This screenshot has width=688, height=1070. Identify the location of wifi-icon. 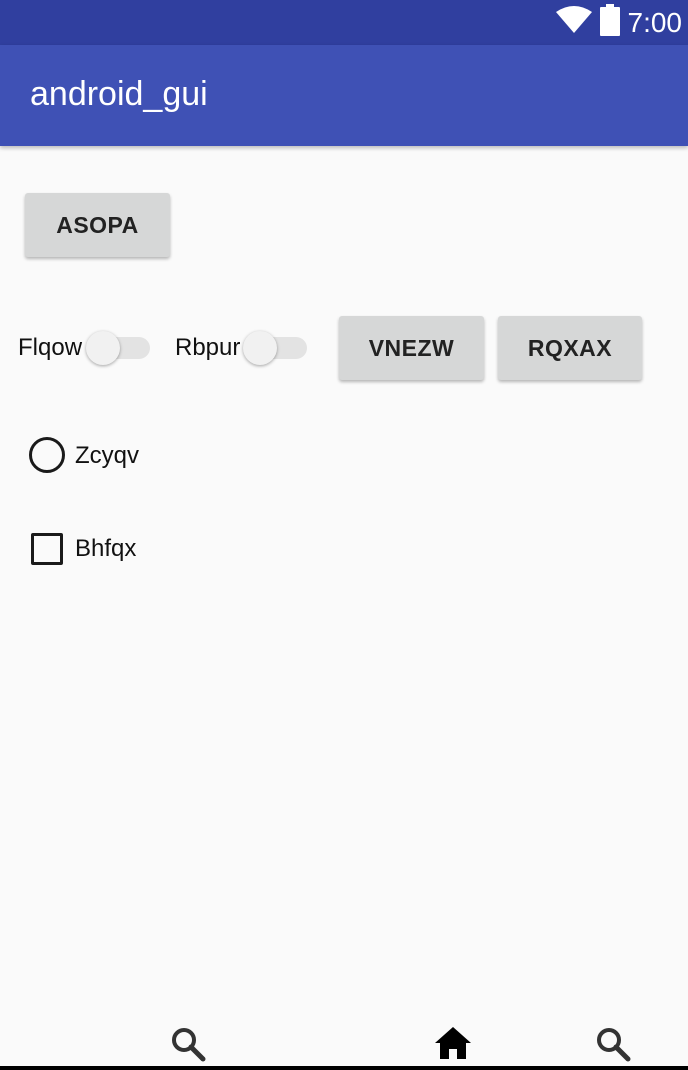
(573, 22).